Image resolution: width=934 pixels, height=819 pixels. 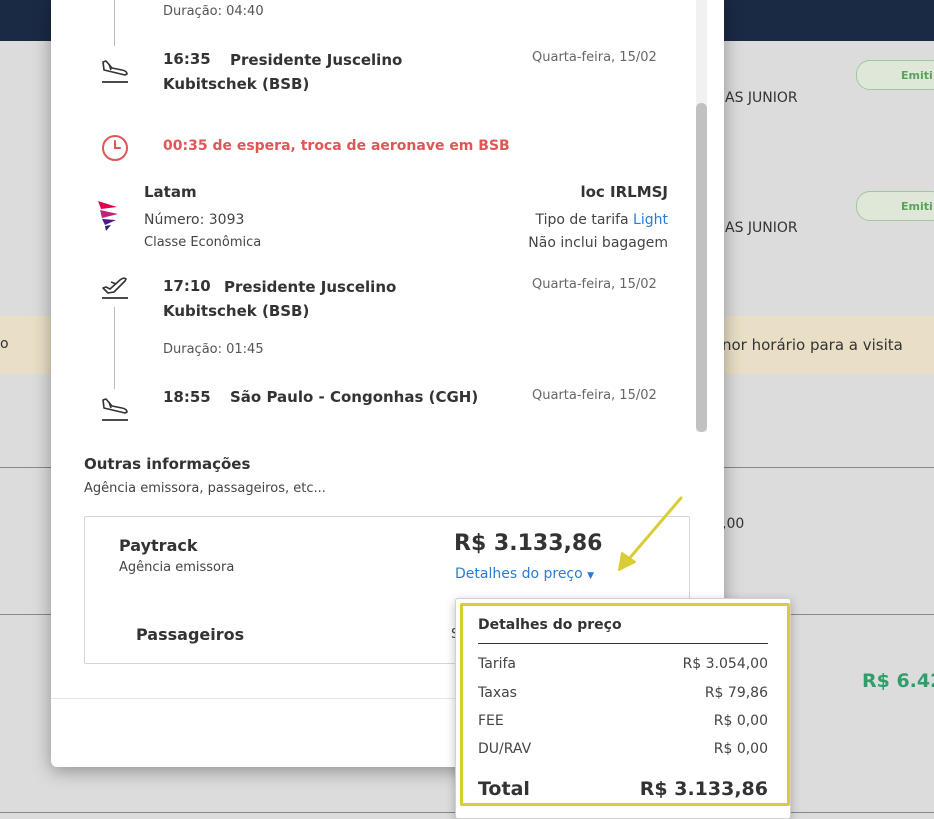 What do you see at coordinates (505, 749) in the screenshot?
I see `price-row-label: DU/RAV` at bounding box center [505, 749].